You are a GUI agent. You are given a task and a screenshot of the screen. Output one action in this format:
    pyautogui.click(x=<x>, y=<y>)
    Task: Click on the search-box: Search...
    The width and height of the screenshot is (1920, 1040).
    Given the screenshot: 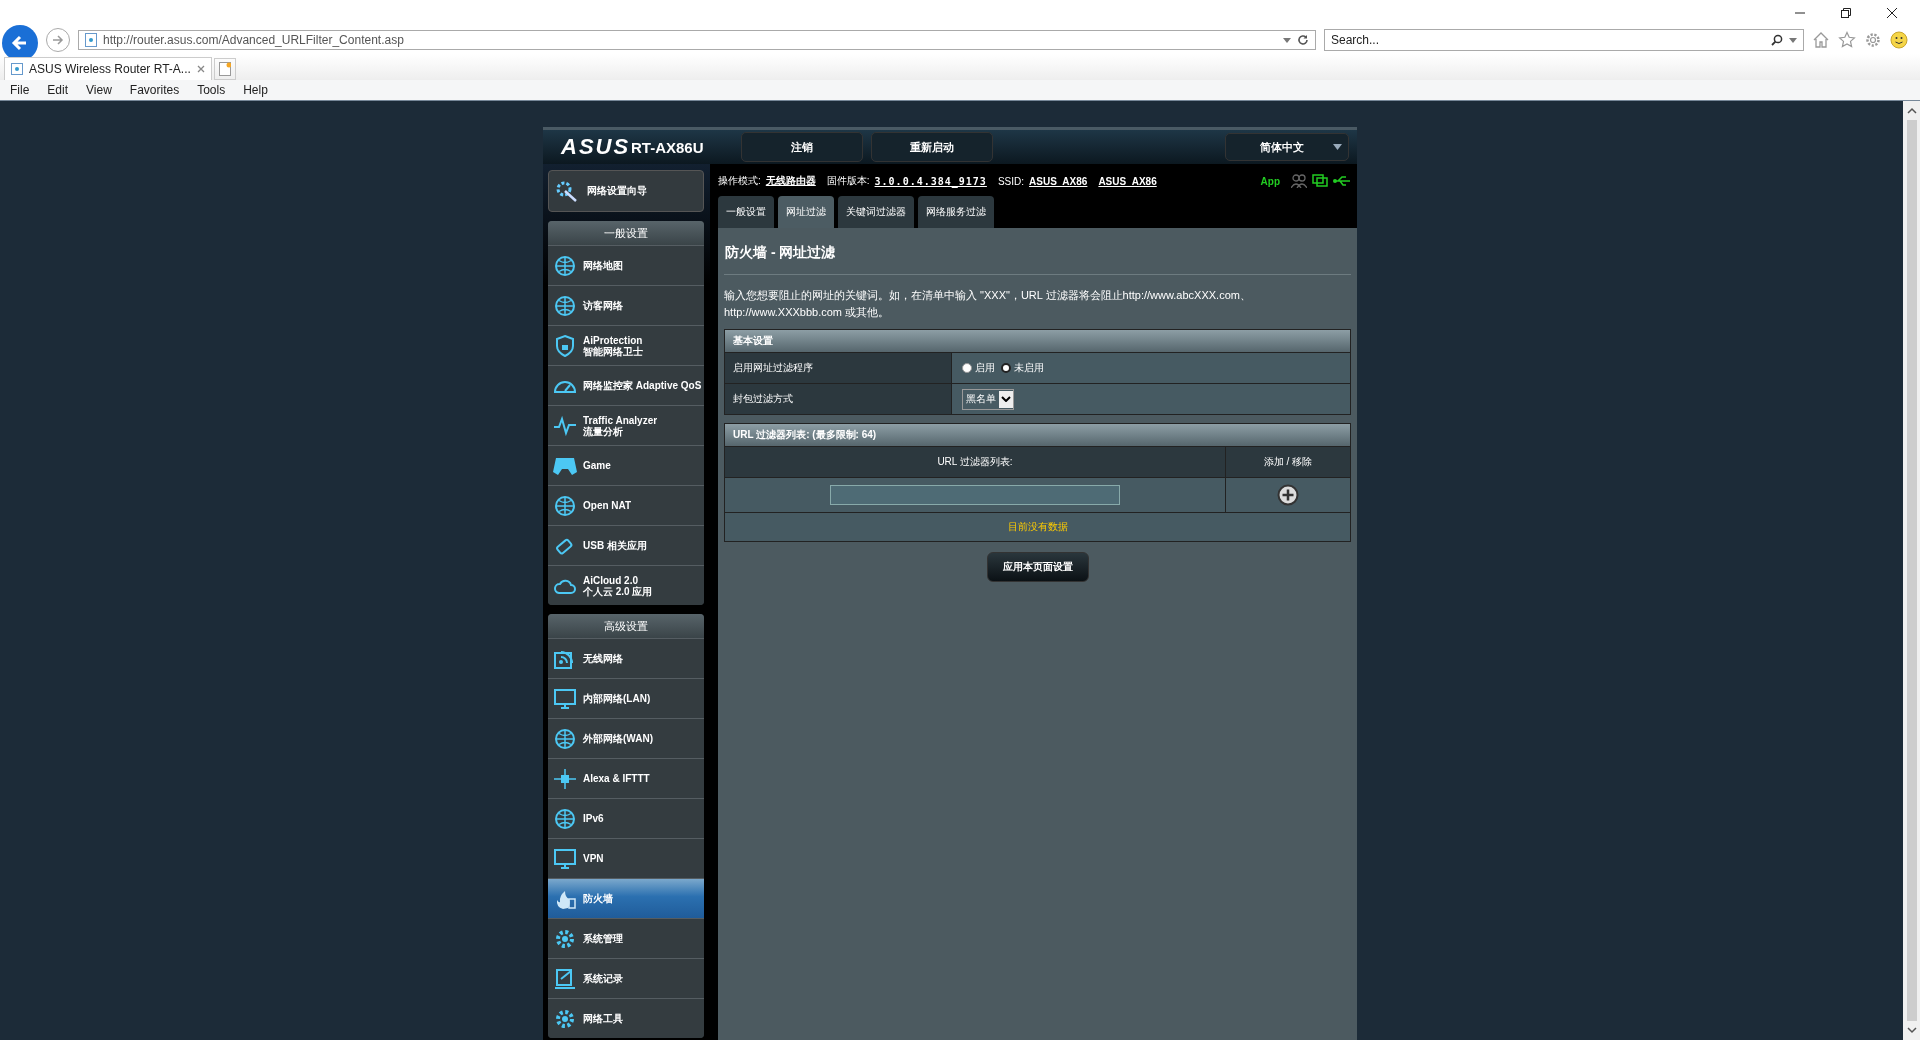 What is the action you would take?
    pyautogui.click(x=1564, y=40)
    